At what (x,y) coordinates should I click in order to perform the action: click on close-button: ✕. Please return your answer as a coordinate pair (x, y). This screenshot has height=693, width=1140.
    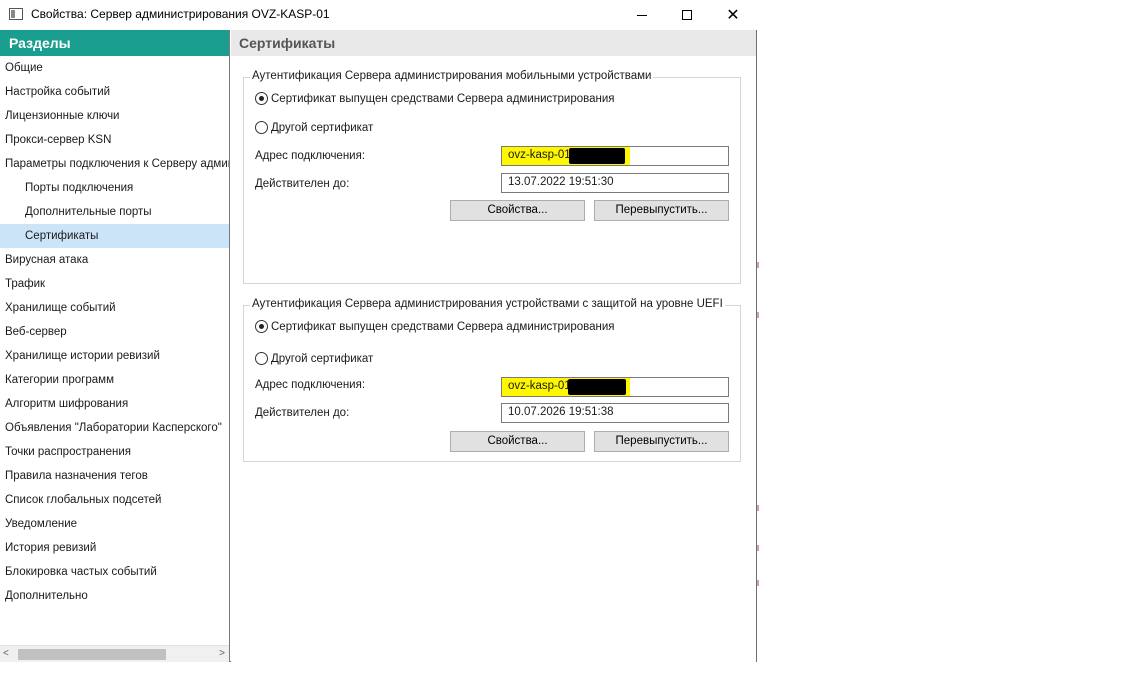
    Looking at the image, I should click on (733, 15).